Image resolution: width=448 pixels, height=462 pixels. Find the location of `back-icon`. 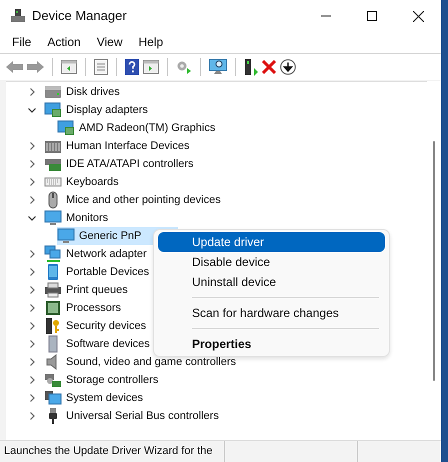

back-icon is located at coordinates (14, 67).